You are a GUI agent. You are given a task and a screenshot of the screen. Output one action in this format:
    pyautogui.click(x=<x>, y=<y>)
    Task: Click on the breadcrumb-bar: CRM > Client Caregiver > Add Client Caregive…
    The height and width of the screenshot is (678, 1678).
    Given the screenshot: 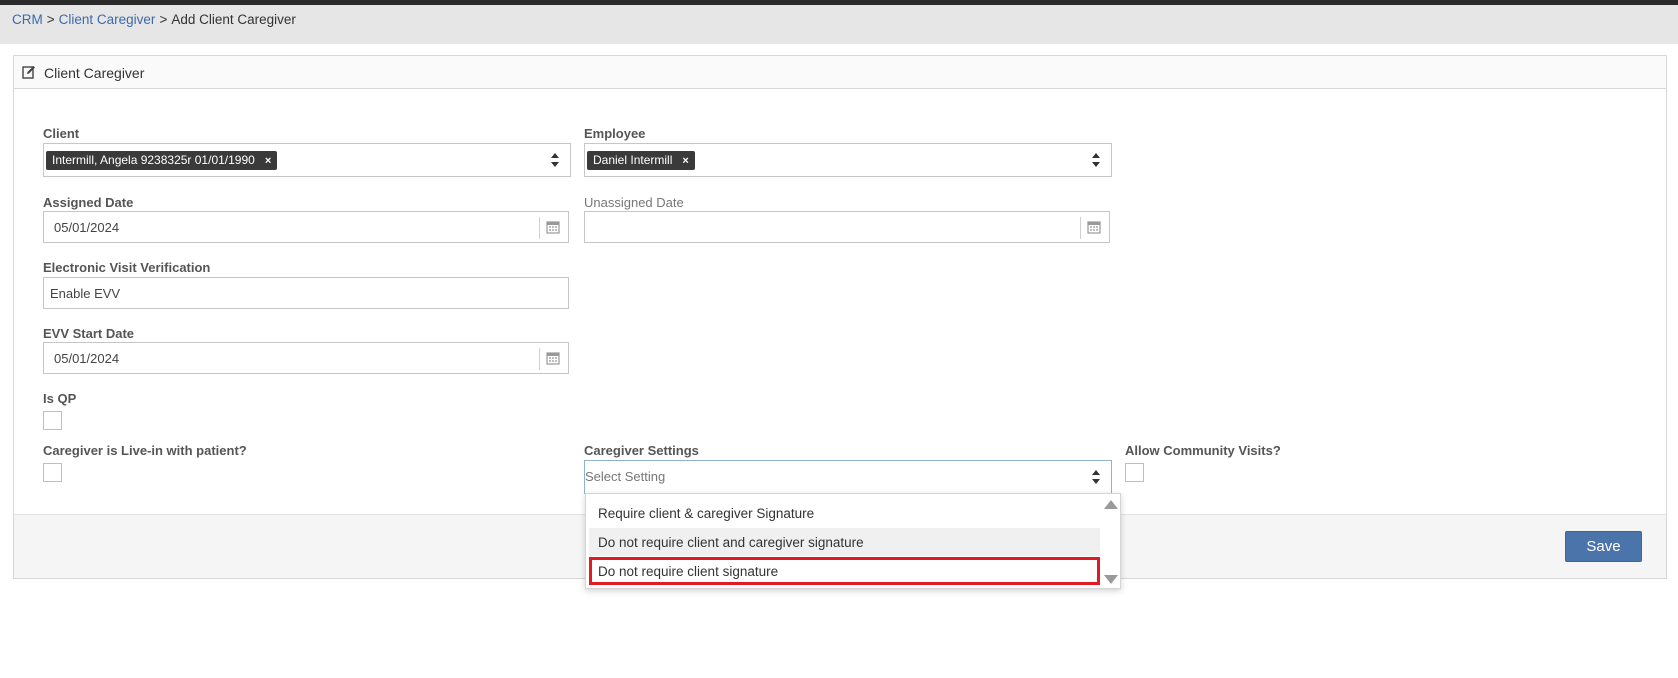 What is the action you would take?
    pyautogui.click(x=839, y=24)
    